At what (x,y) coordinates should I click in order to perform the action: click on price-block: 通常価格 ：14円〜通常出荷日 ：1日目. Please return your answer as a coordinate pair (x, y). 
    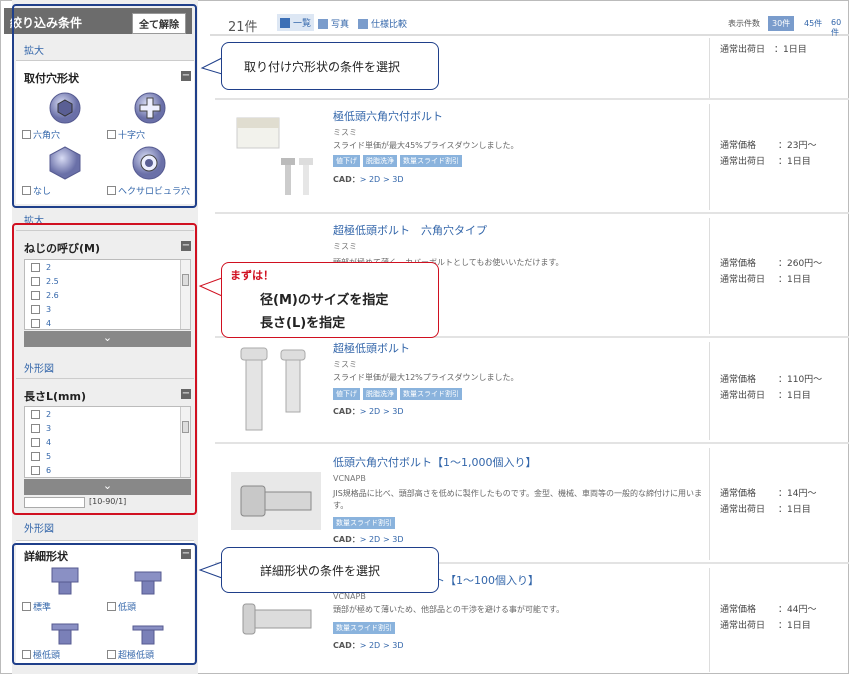
    Looking at the image, I should click on (768, 502).